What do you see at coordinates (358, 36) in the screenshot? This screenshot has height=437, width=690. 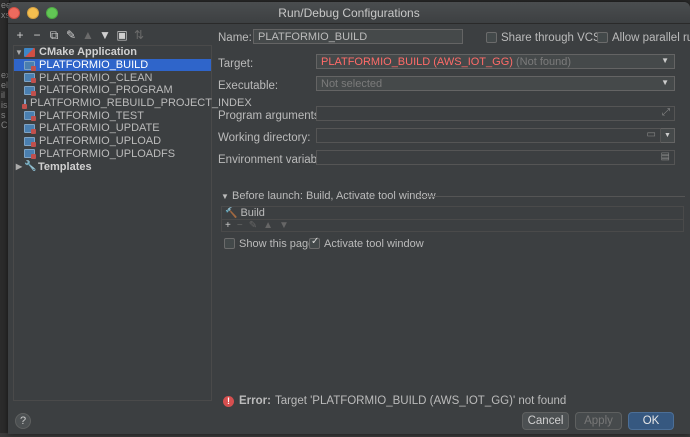 I see `name-field: PLATFORMIO_BUILD` at bounding box center [358, 36].